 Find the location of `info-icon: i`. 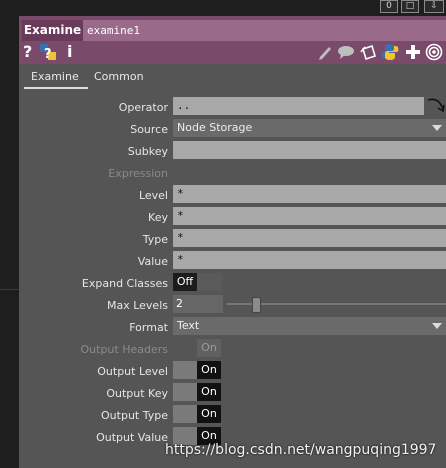

info-icon: i is located at coordinates (72, 52).